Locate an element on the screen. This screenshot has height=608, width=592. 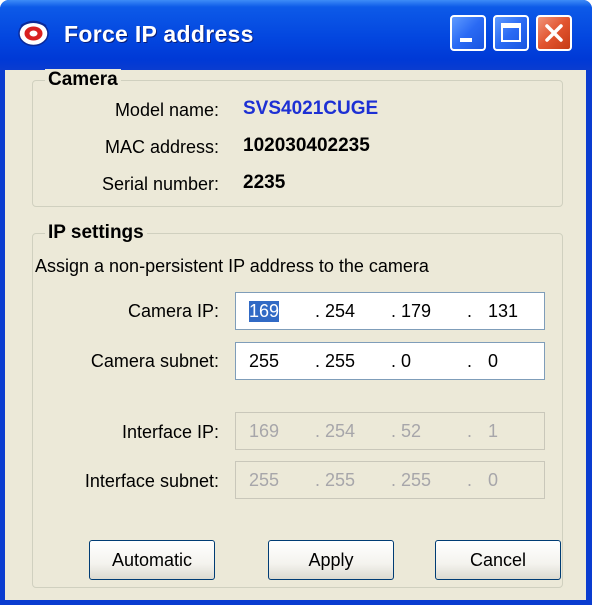
mac-address-value: 102030402235 is located at coordinates (306, 145).